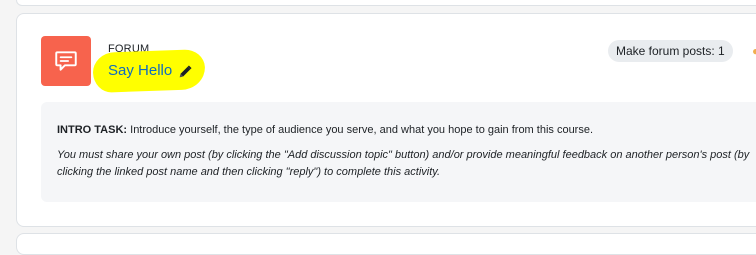  What do you see at coordinates (670, 51) in the screenshot?
I see `completion-requirement-badge: Make forum posts: 1` at bounding box center [670, 51].